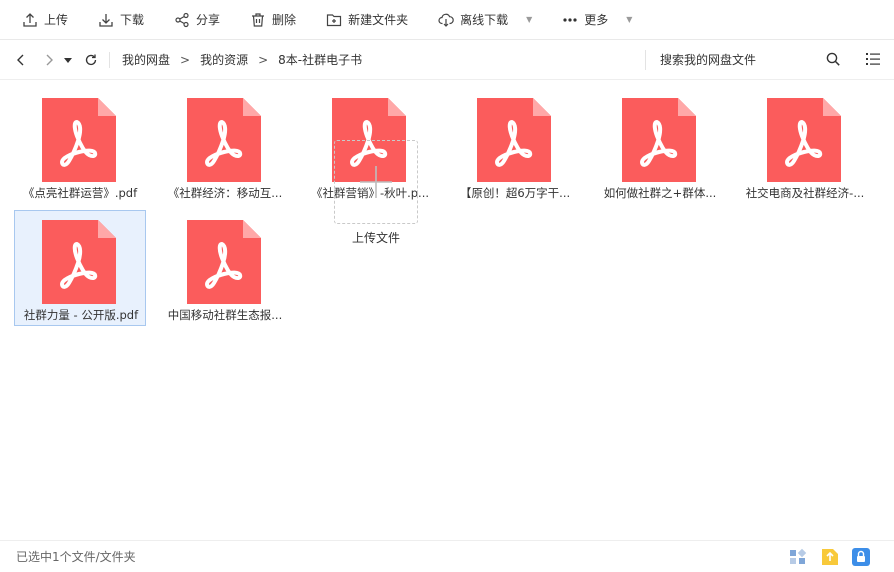 Image resolution: width=894 pixels, height=572 pixels. Describe the element at coordinates (182, 19) in the screenshot. I see `share-icon` at that location.